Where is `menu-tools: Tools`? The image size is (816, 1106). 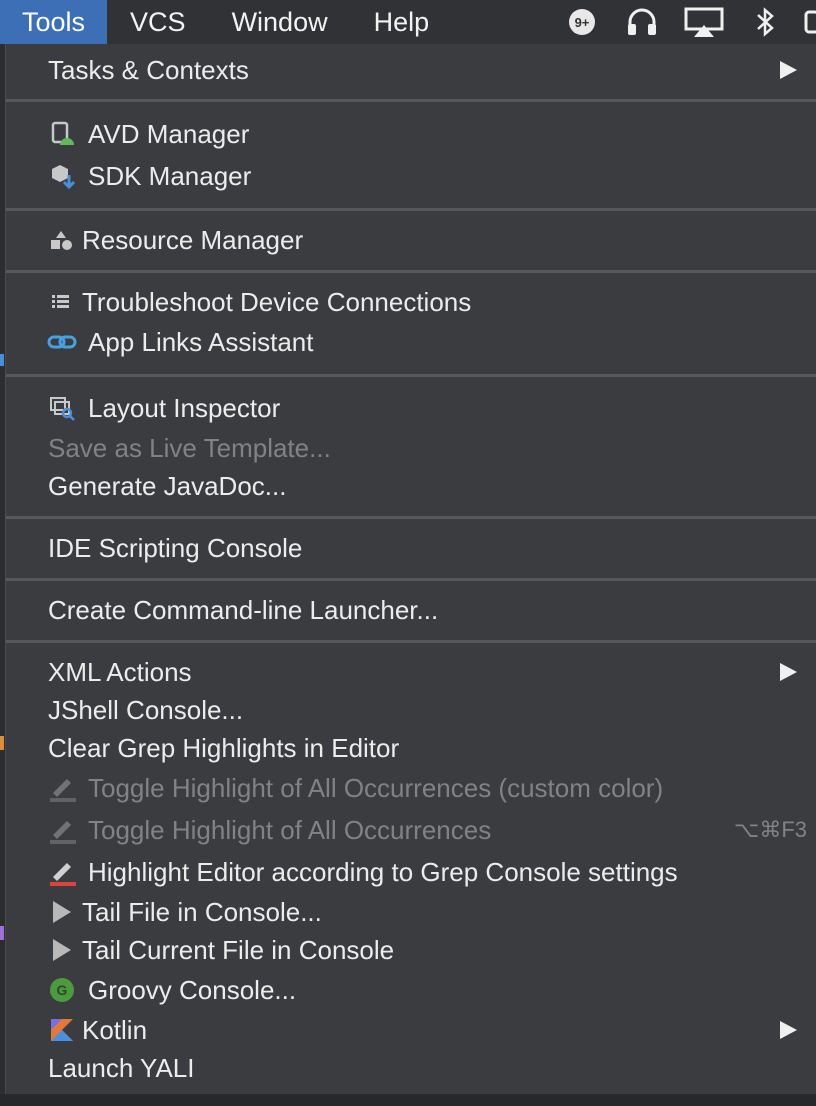 menu-tools: Tools is located at coordinates (54, 22).